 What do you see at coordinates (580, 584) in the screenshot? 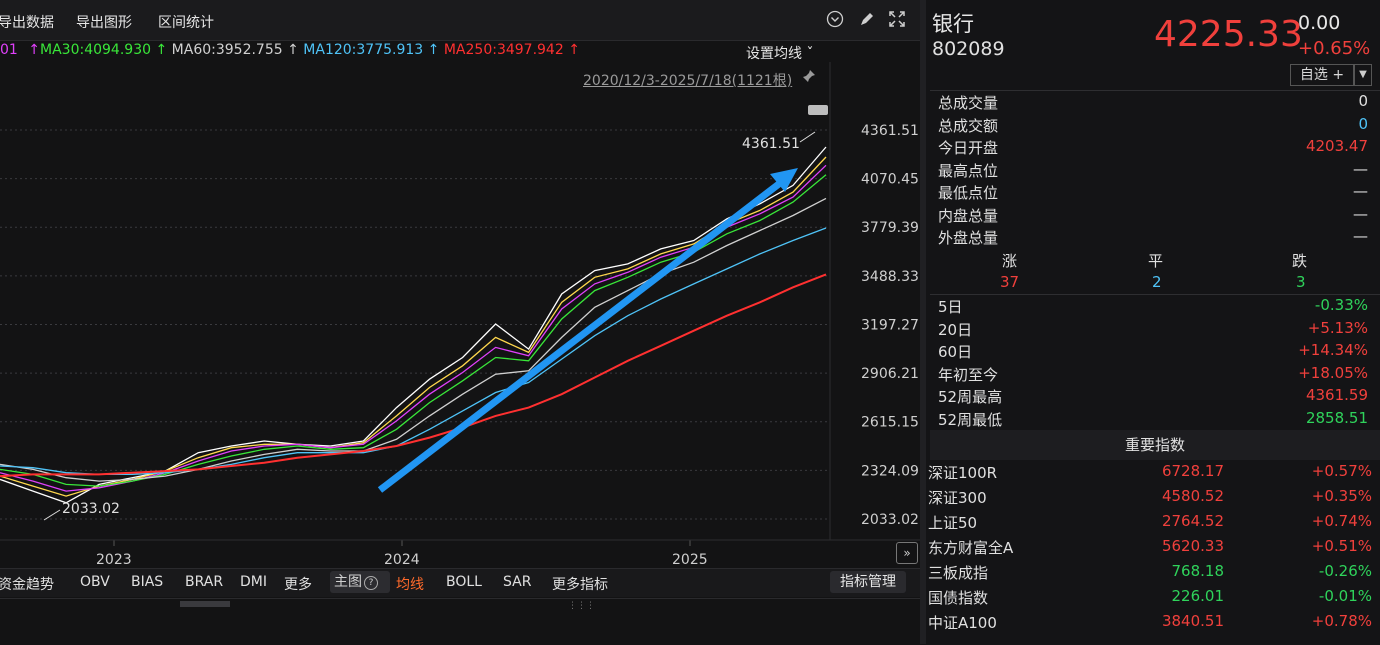
I see `tab-more-indicators: 更多指标` at bounding box center [580, 584].